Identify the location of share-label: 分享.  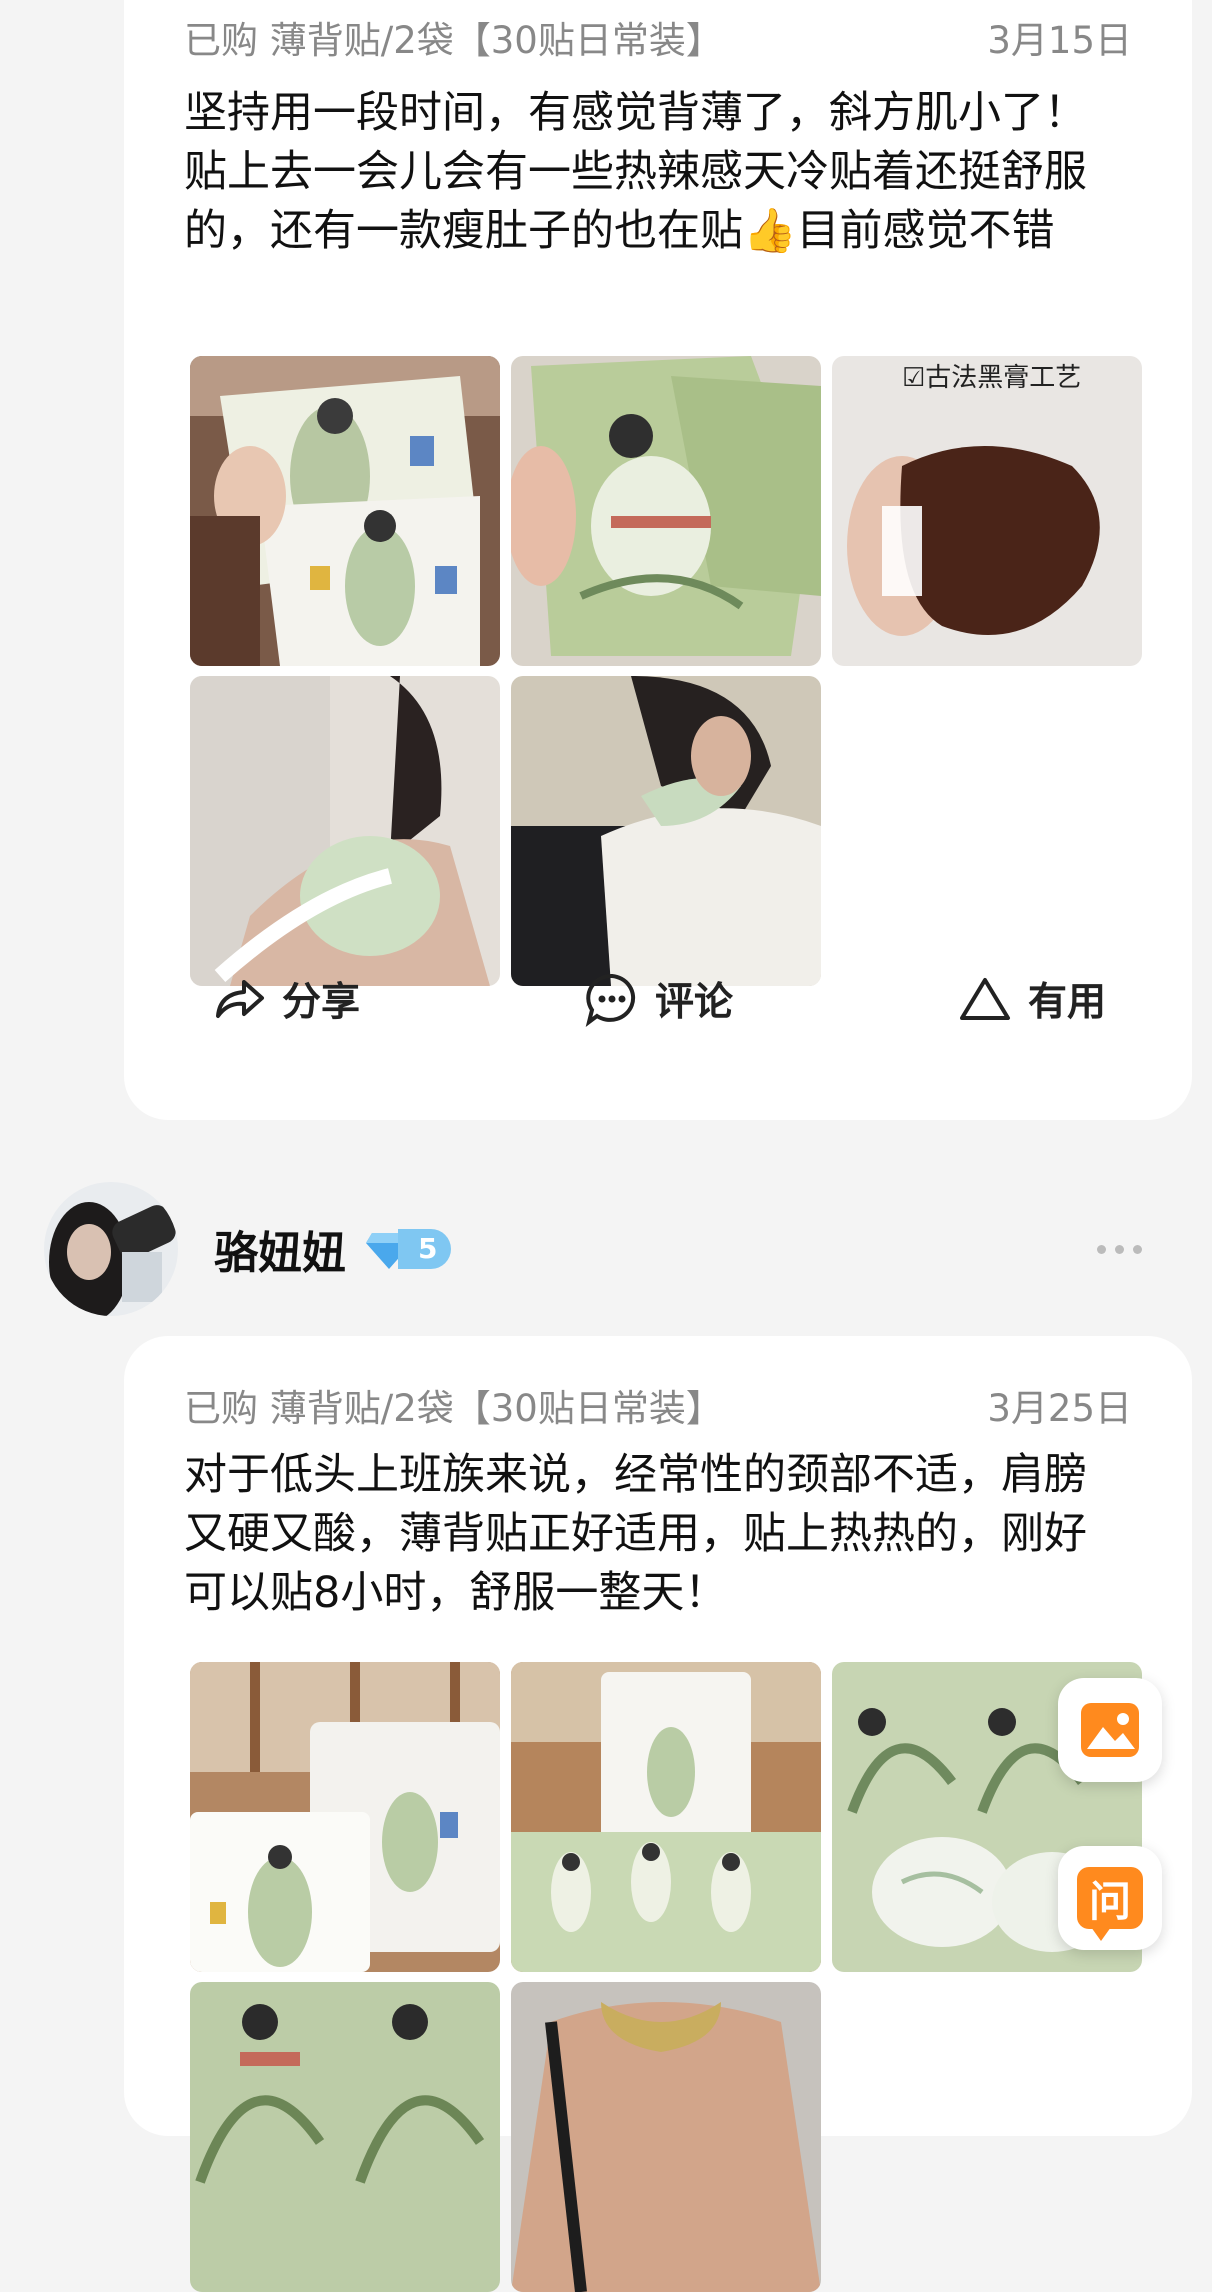
(321, 1002).